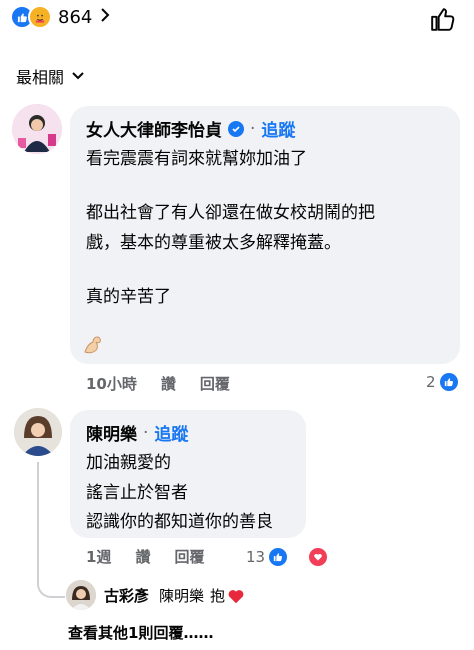 This screenshot has width=474, height=650. I want to click on verified-badge-icon, so click(236, 128).